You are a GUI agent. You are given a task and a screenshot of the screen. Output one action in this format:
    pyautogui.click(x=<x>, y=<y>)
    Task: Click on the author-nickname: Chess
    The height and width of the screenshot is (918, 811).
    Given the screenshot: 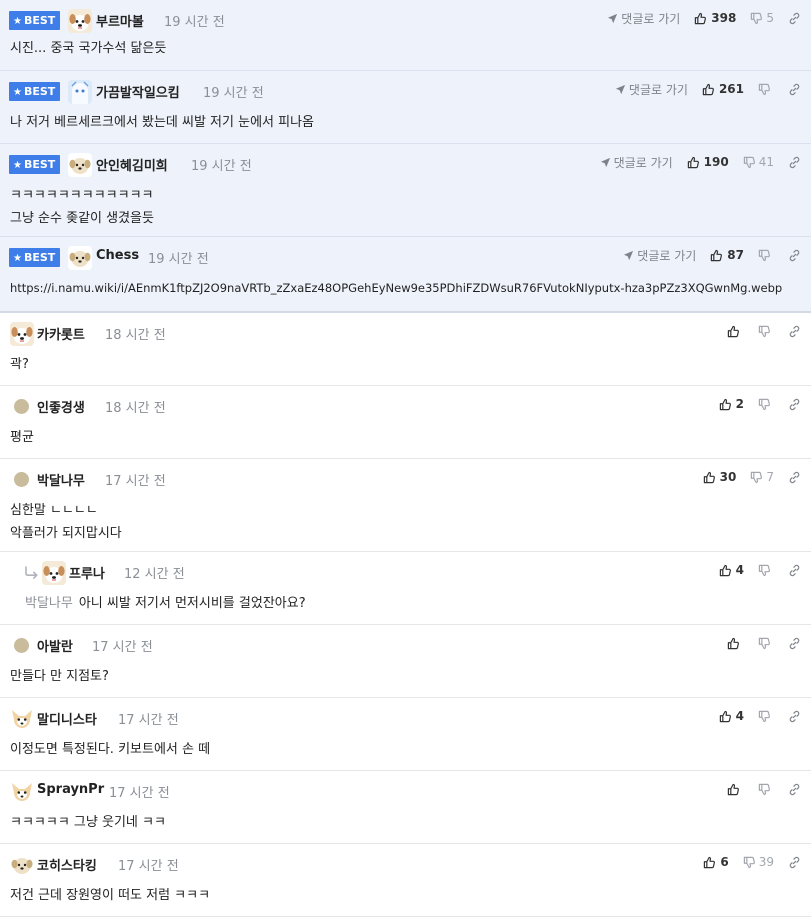 What is the action you would take?
    pyautogui.click(x=117, y=255)
    